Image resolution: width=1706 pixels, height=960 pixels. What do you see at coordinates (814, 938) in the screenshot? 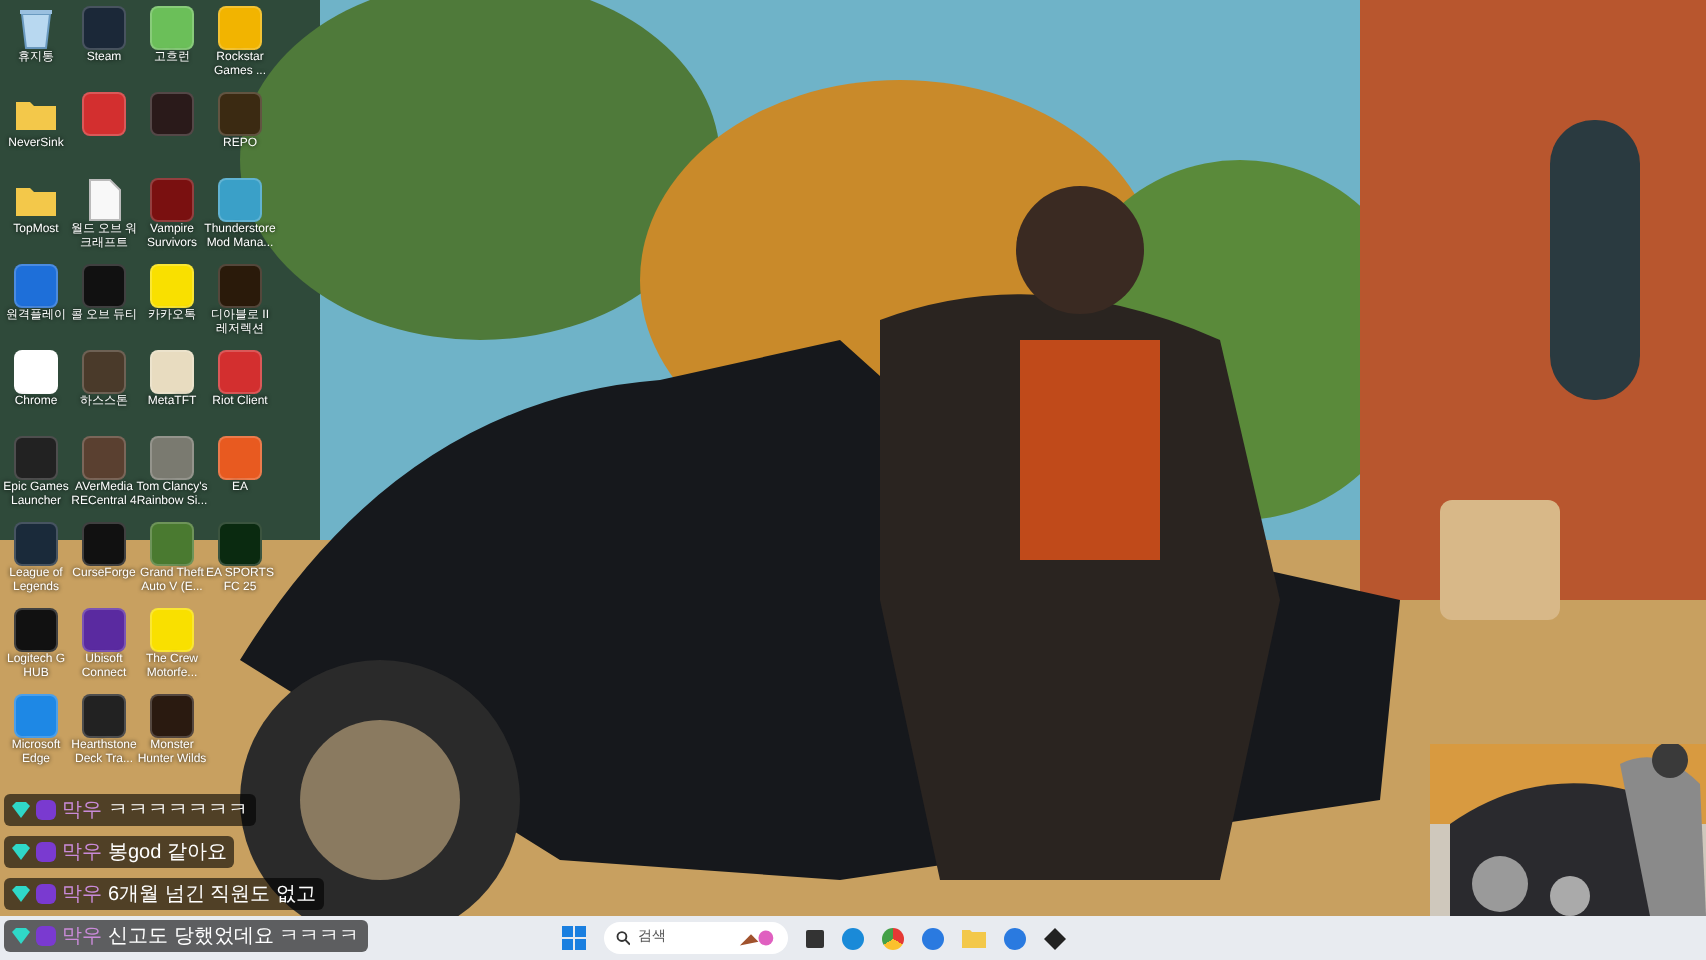
I see `task-view-icon` at bounding box center [814, 938].